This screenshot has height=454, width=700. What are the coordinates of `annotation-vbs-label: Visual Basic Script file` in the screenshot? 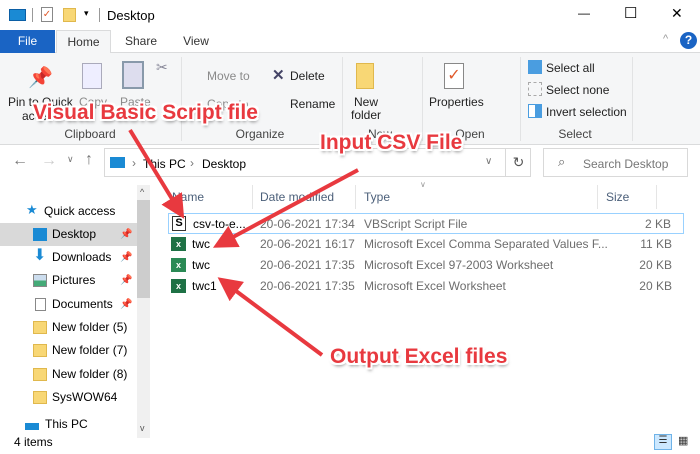 It's located at (145, 112).